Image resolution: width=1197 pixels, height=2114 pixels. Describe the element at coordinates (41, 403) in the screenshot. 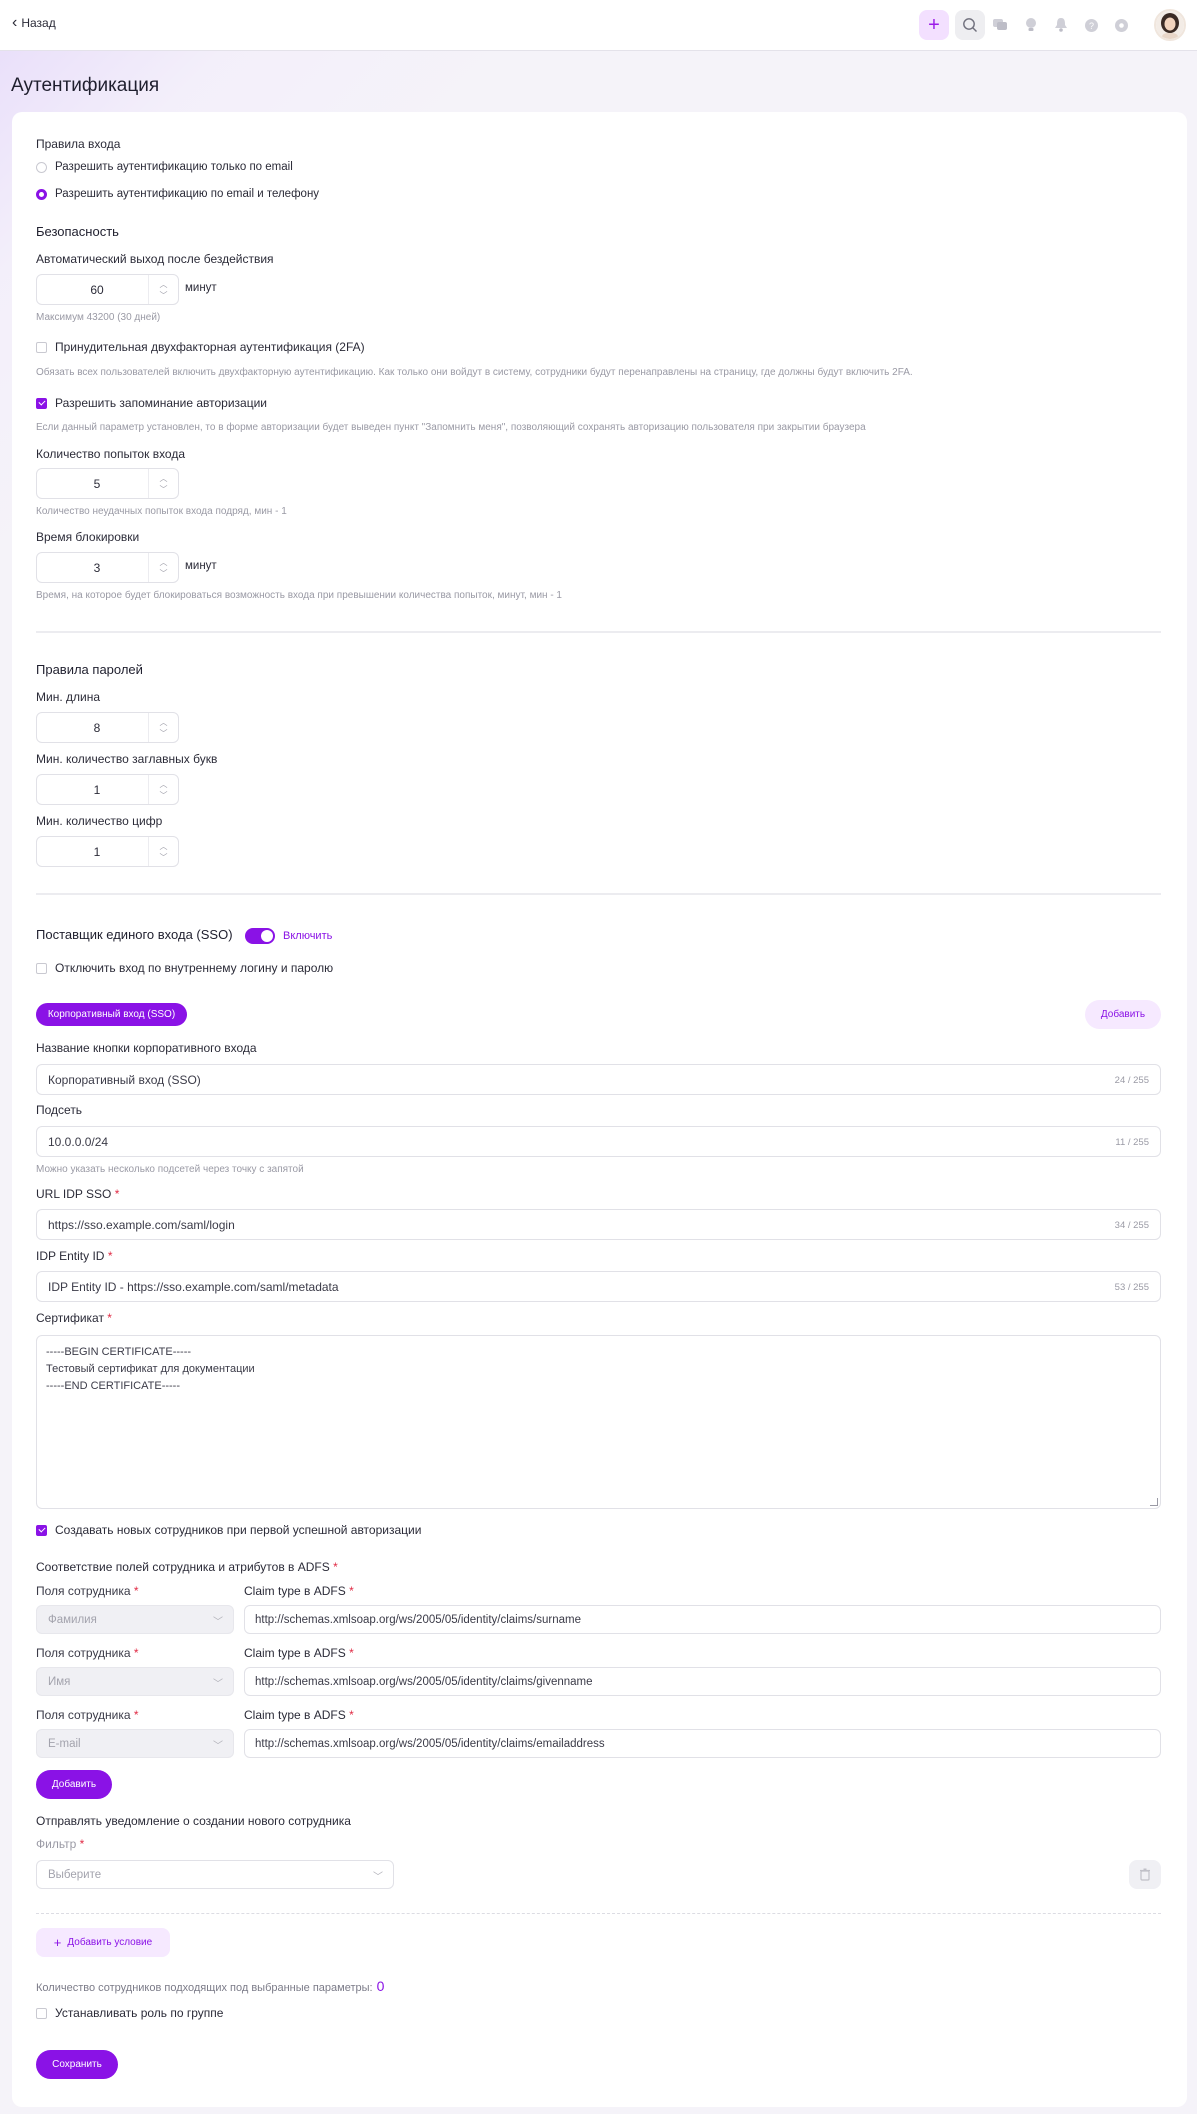

I see `remember-box` at that location.